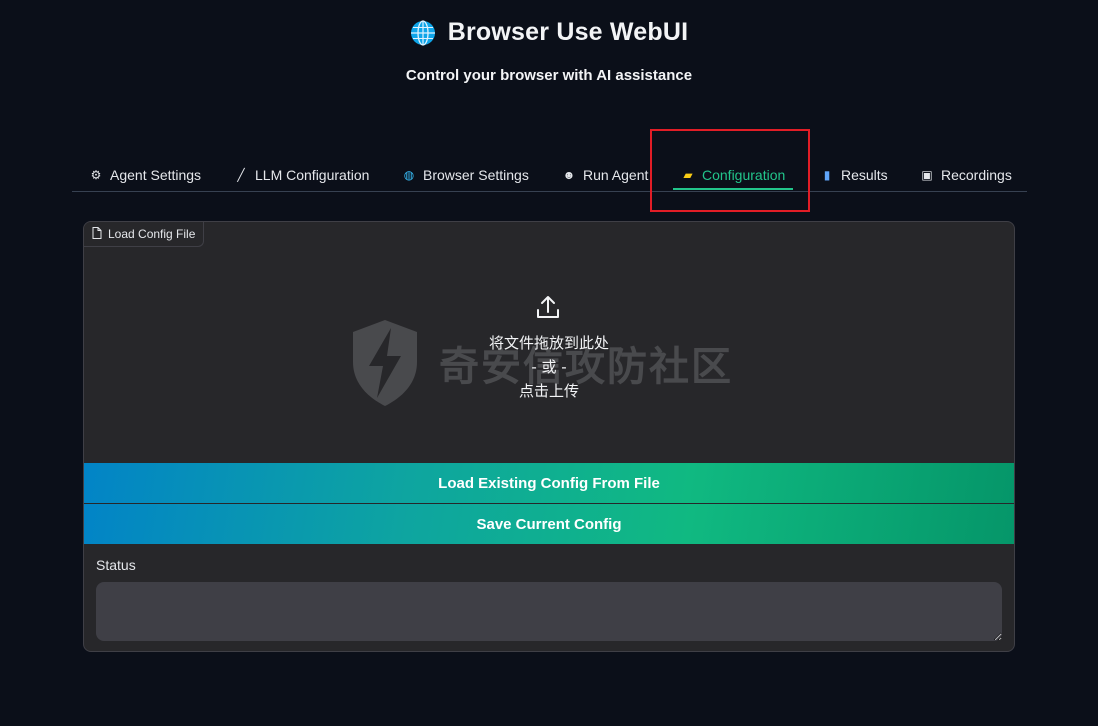 The image size is (1098, 726). Describe the element at coordinates (116, 565) in the screenshot. I see `status-label: Status` at that location.